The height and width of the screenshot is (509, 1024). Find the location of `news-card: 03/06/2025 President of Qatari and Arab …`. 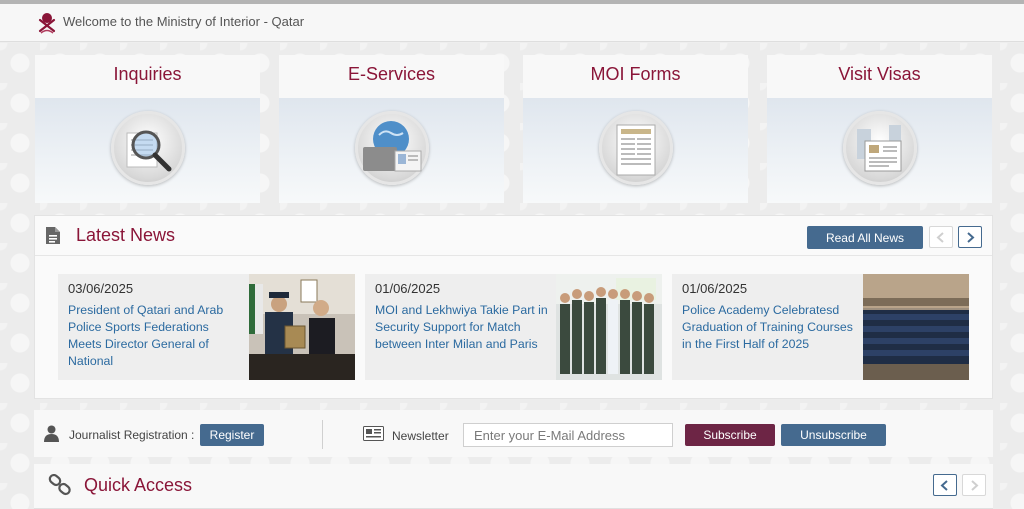

news-card: 03/06/2025 President of Qatari and Arab … is located at coordinates (206, 327).